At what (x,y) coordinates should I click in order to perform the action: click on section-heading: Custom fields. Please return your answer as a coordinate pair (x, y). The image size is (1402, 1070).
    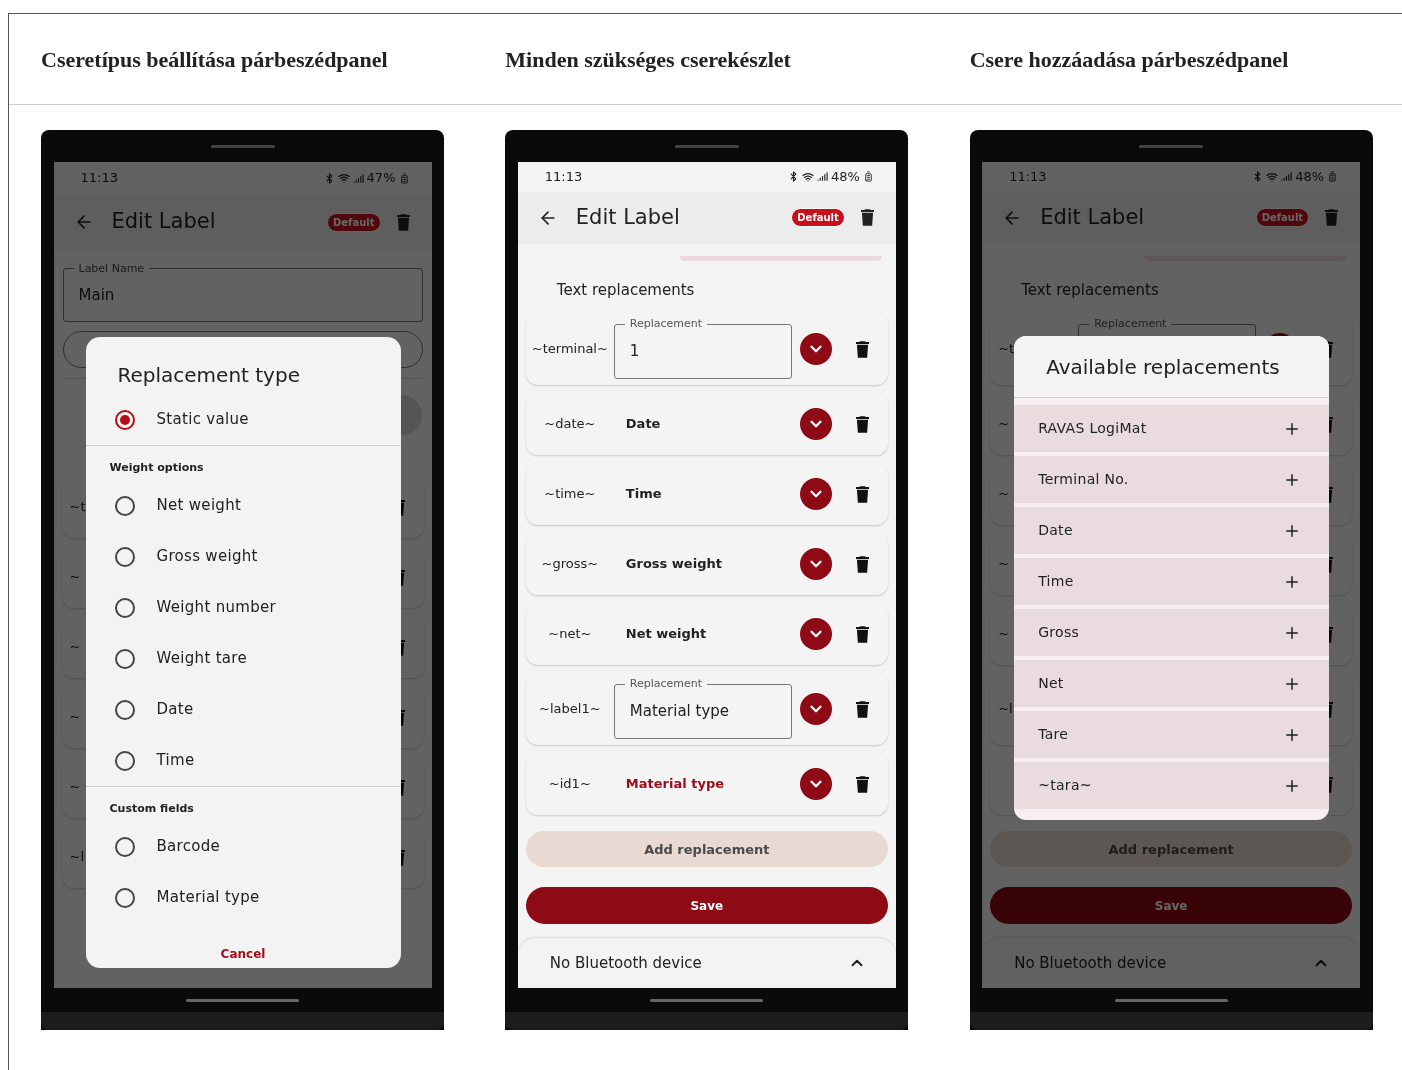
    Looking at the image, I should click on (151, 808).